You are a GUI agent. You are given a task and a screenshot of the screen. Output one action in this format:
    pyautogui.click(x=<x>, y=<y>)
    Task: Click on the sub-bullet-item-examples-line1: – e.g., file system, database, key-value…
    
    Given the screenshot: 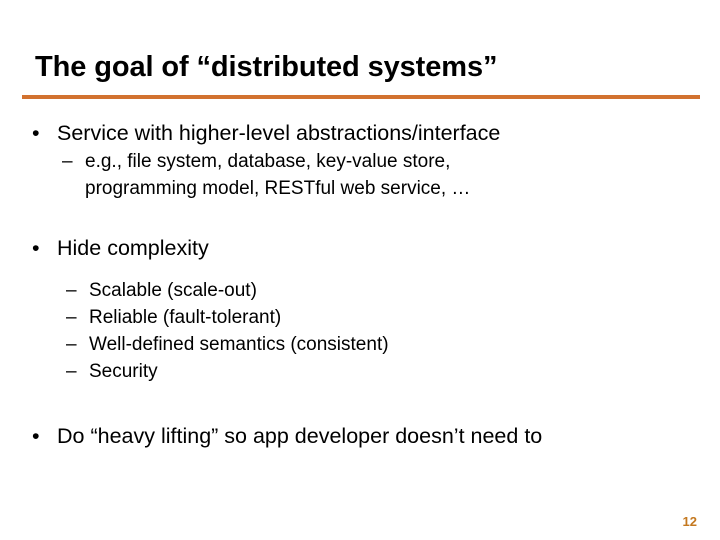 What is the action you would take?
    pyautogui.click(x=360, y=161)
    